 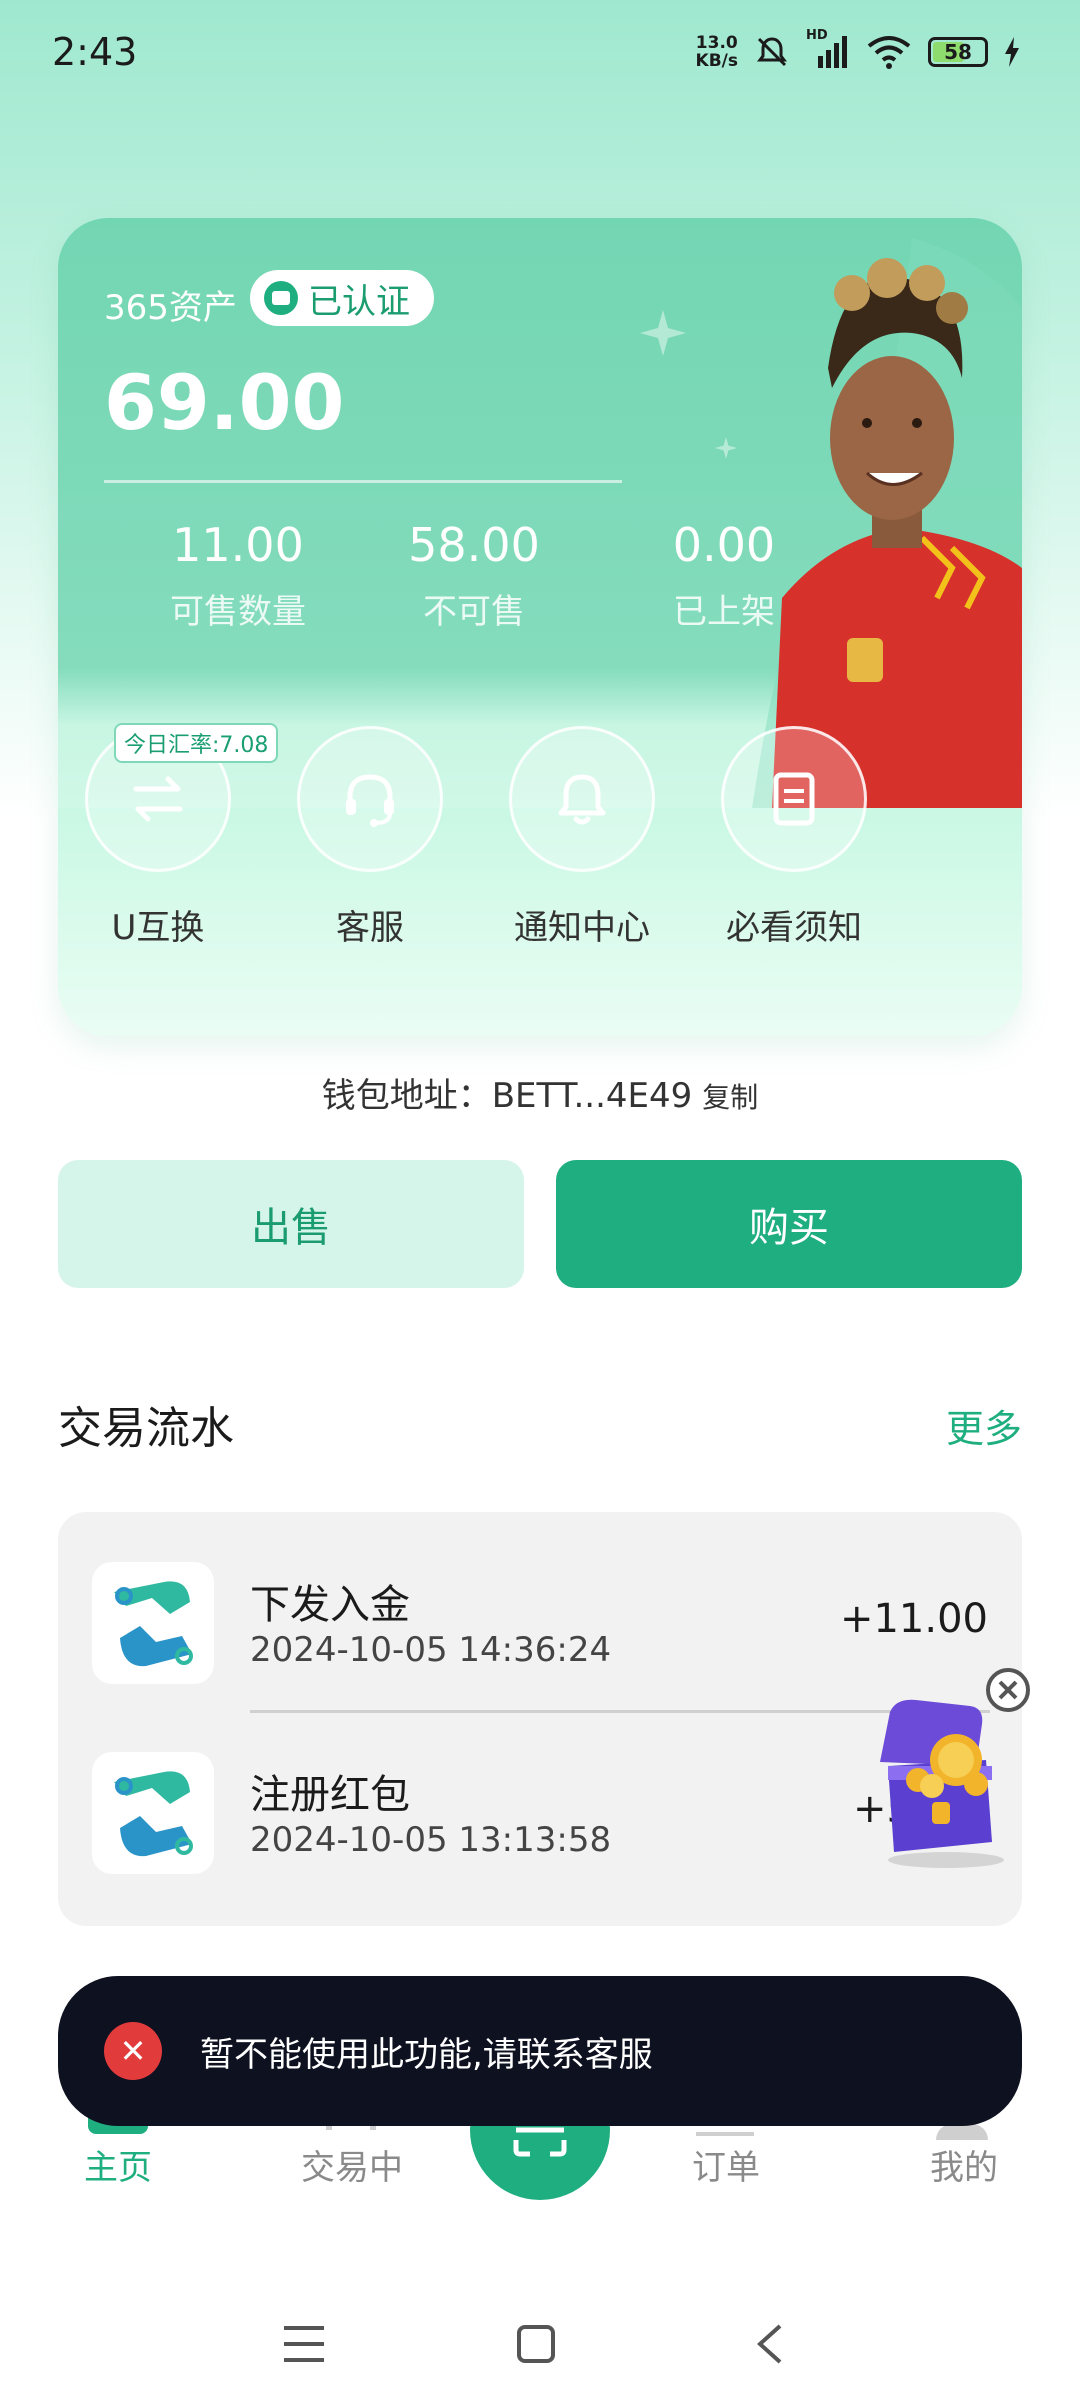 I want to click on transaction-title: 下发入金, so click(x=330, y=1605).